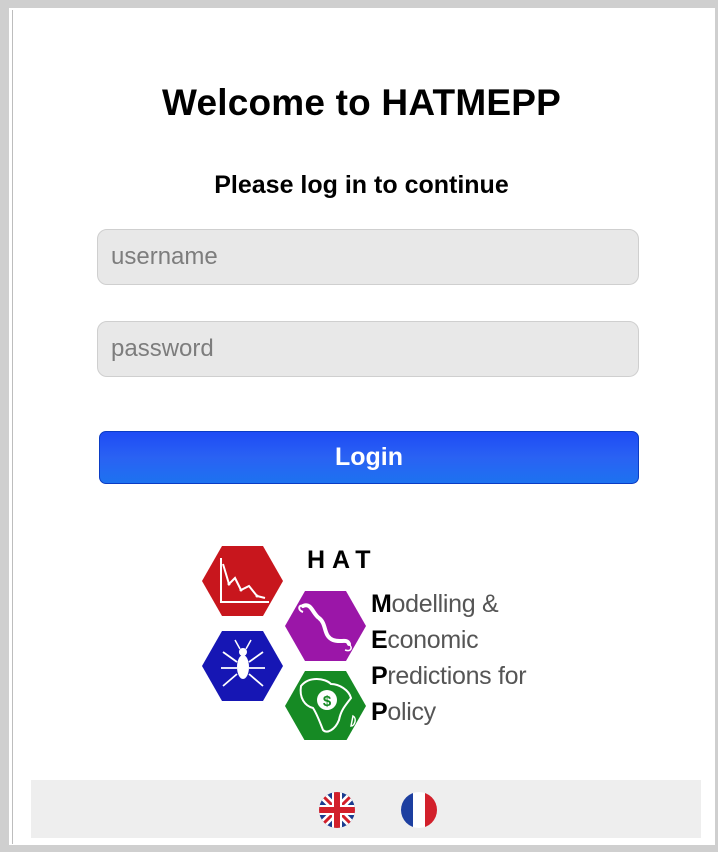  Describe the element at coordinates (368, 349) in the screenshot. I see `password-input` at that location.